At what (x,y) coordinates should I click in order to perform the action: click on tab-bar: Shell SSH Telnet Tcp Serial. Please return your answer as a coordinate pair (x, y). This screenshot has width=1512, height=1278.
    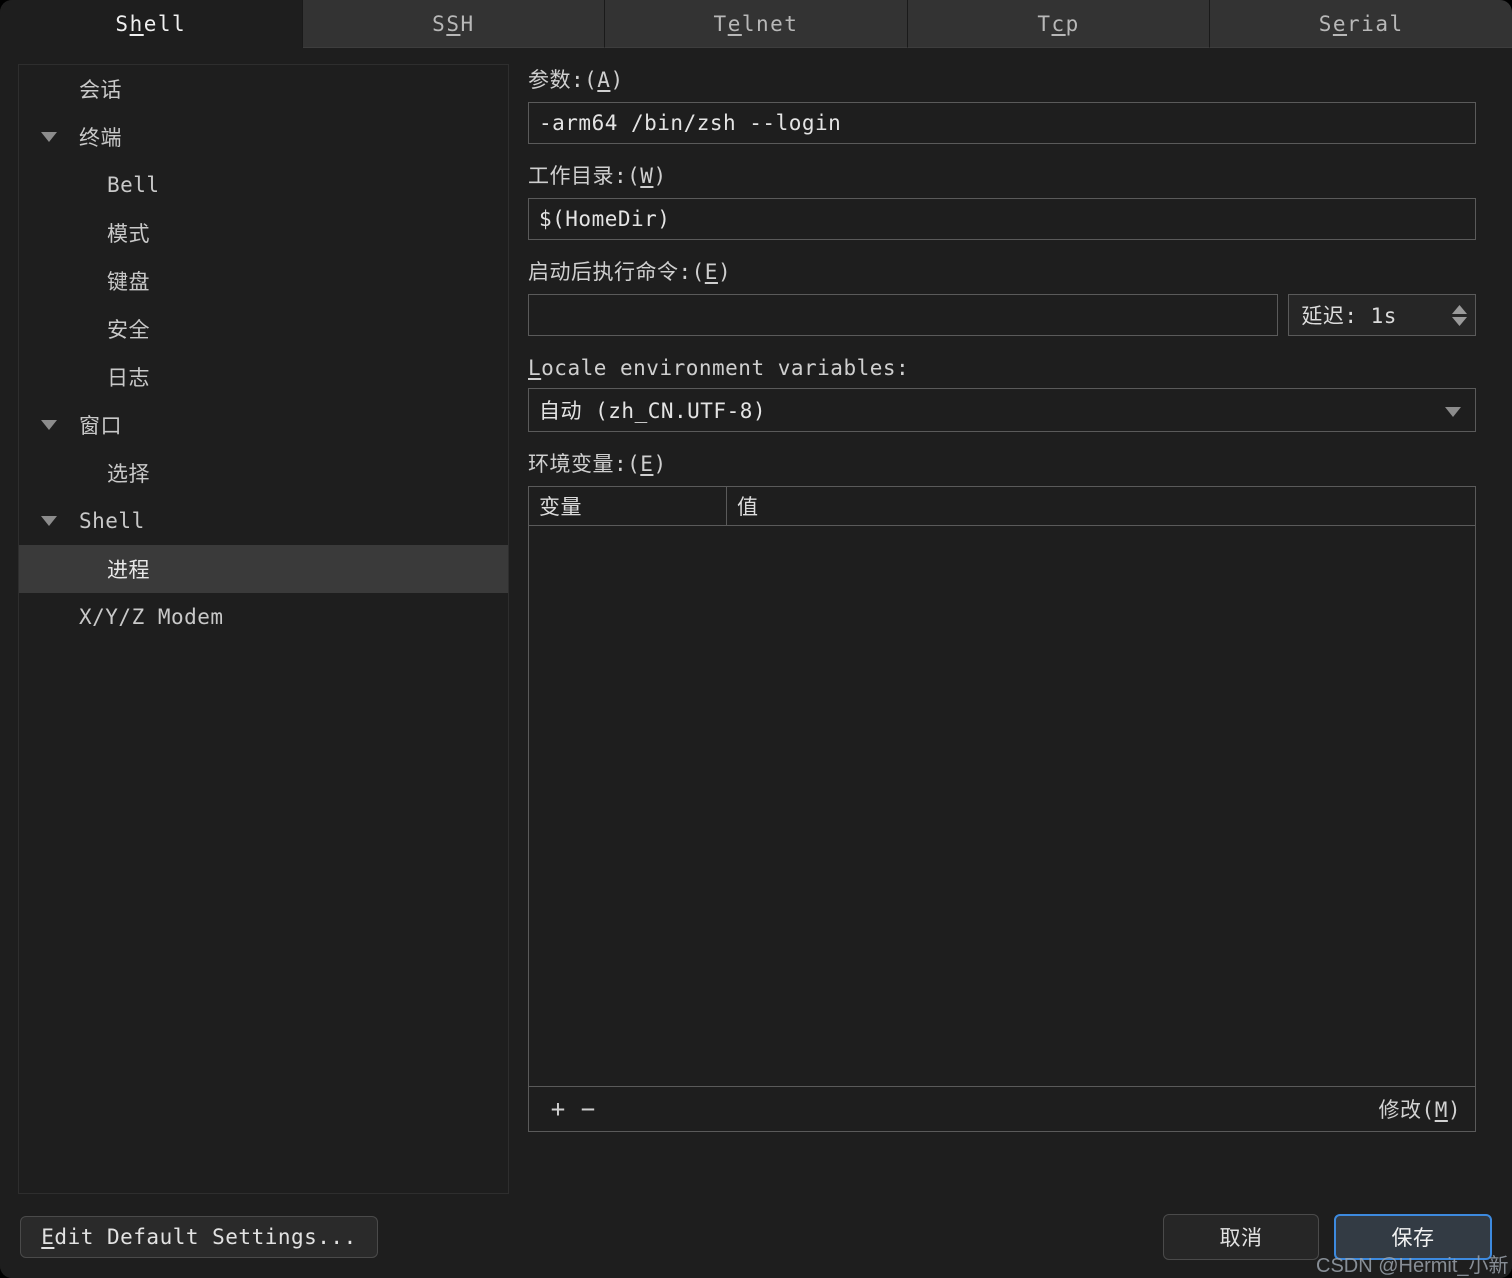
    Looking at the image, I should click on (756, 24).